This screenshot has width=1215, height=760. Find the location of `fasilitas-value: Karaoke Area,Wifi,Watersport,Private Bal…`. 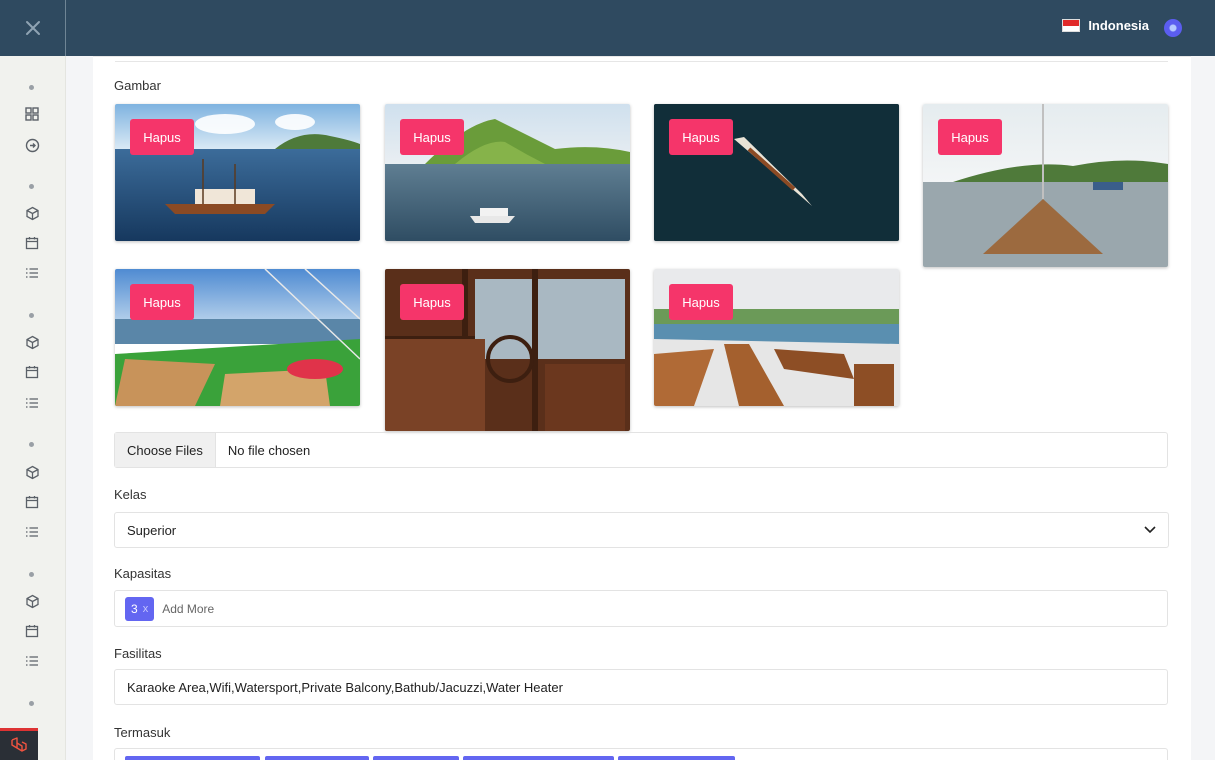

fasilitas-value: Karaoke Area,Wifi,Watersport,Private Bal… is located at coordinates (345, 687).